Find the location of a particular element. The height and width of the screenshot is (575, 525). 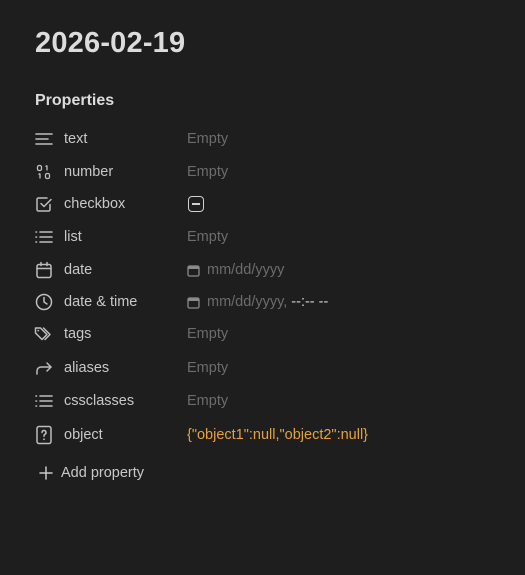

property-key: tags is located at coordinates (108, 334).